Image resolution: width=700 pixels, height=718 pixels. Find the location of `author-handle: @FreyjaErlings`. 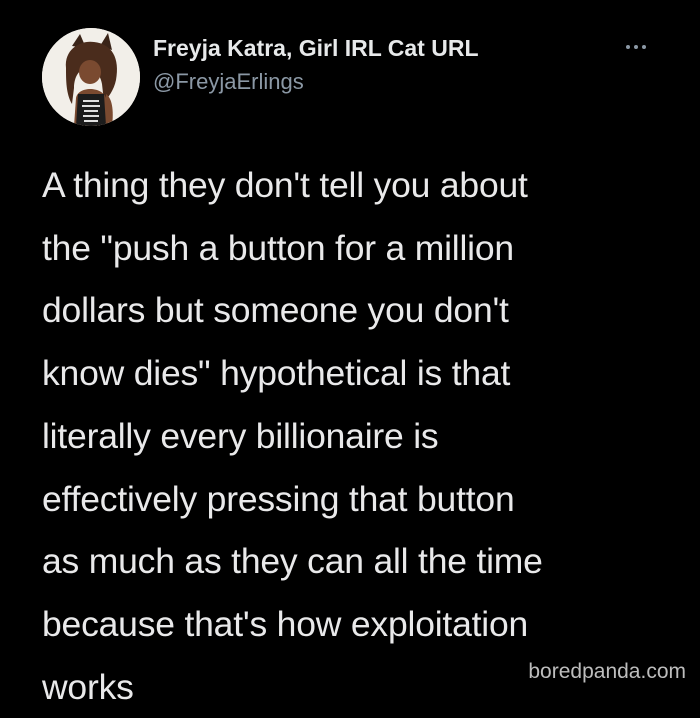

author-handle: @FreyjaErlings is located at coordinates (228, 82).